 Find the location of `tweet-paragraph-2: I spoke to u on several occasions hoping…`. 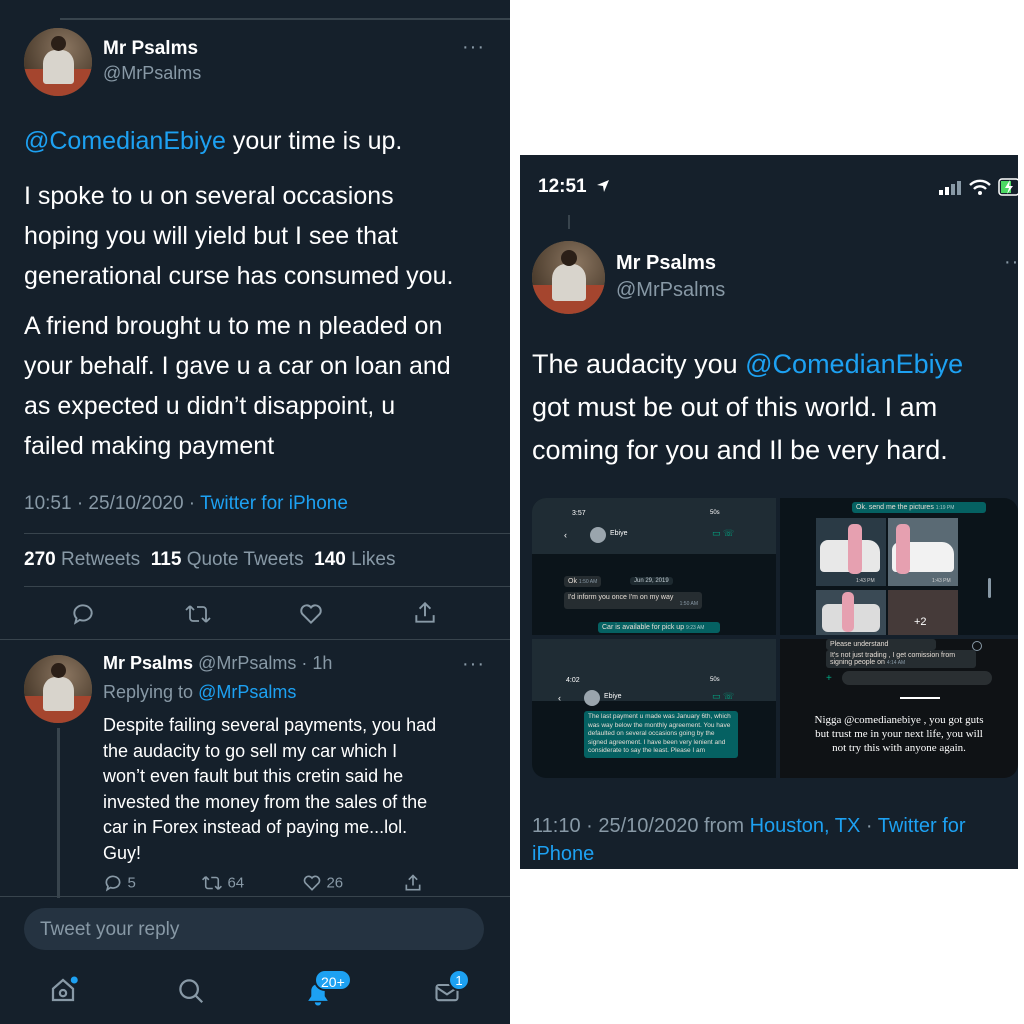

tweet-paragraph-2: I spoke to u on several occasions hoping… is located at coordinates (239, 236).